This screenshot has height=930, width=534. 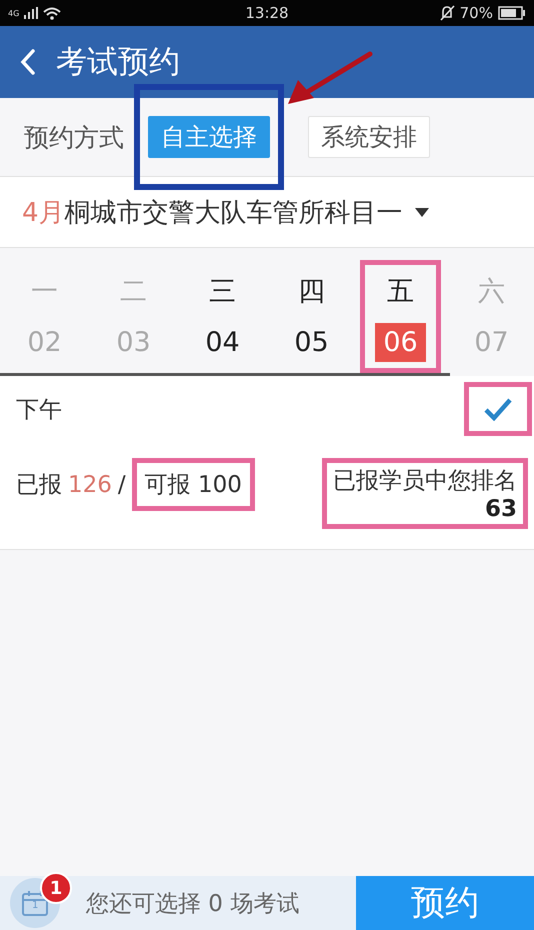 What do you see at coordinates (90, 485) in the screenshot?
I see `booked-count: 126` at bounding box center [90, 485].